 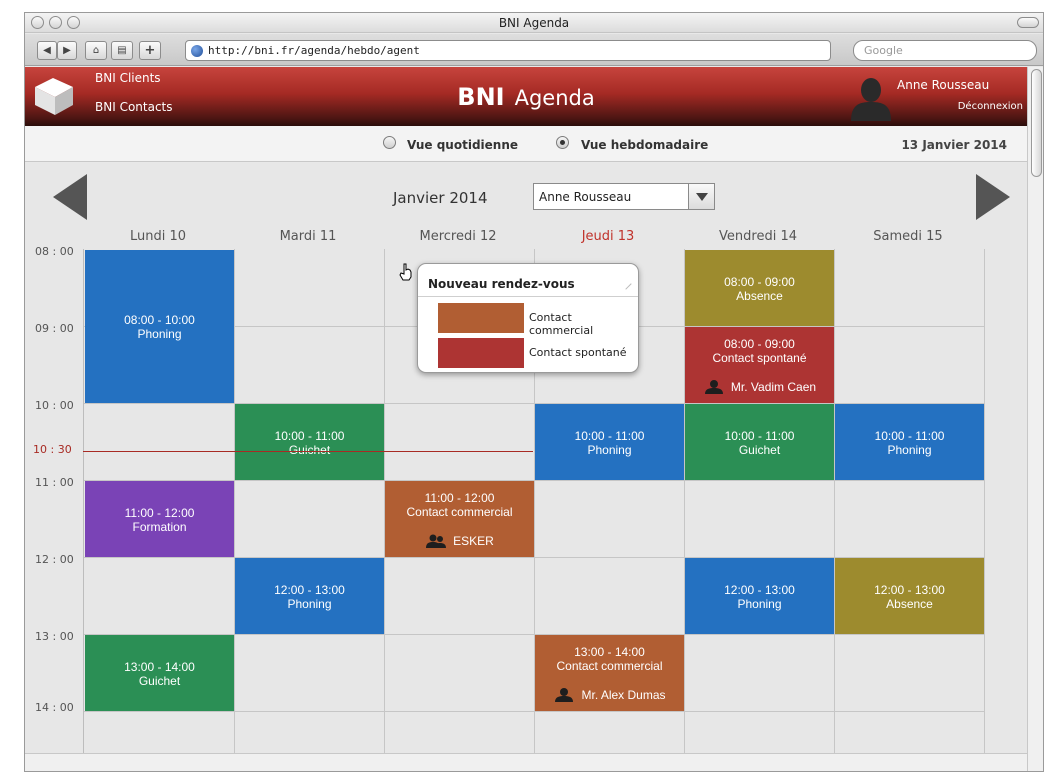 What do you see at coordinates (159, 673) in the screenshot?
I see `event-guichet: 13:00 - 14:00 Guichet` at bounding box center [159, 673].